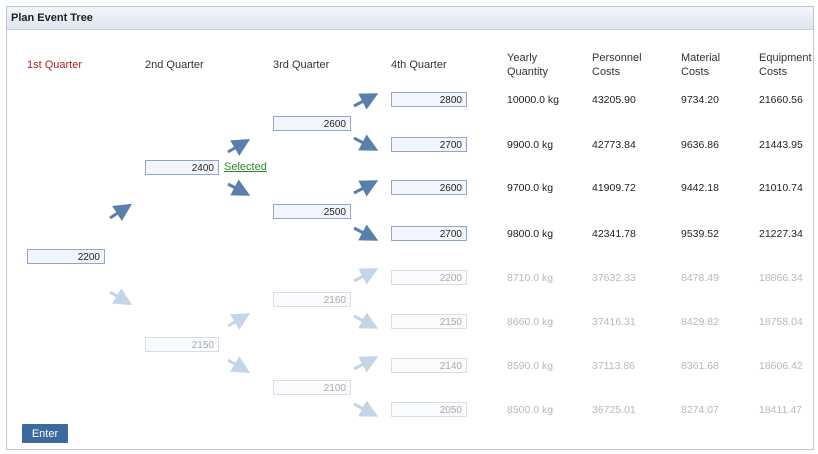 The image size is (818, 454). What do you see at coordinates (614, 278) in the screenshot?
I see `personnel-costs-cell: 37632.33` at bounding box center [614, 278].